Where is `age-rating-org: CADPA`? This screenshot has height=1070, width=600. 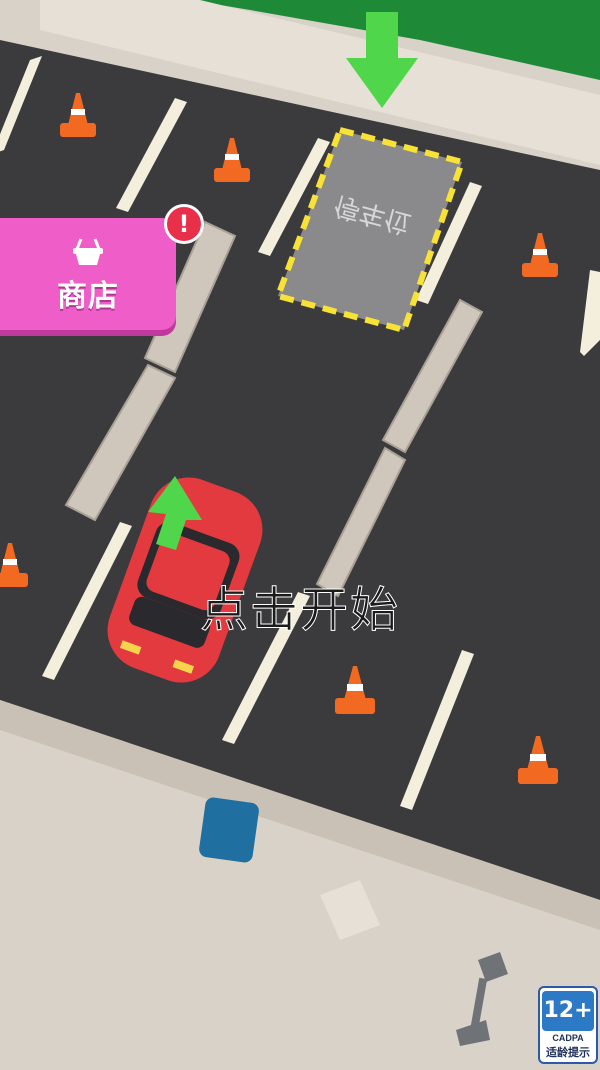 age-rating-org: CADPA is located at coordinates (568, 1038).